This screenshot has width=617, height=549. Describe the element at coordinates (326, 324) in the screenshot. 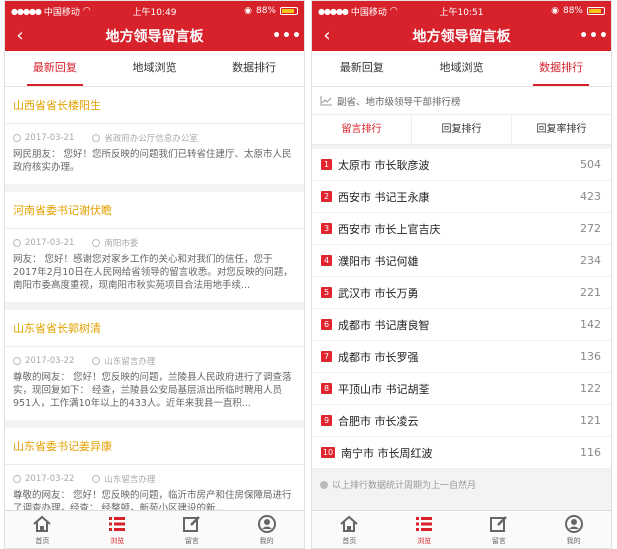

I see `rank-badge: 6` at that location.